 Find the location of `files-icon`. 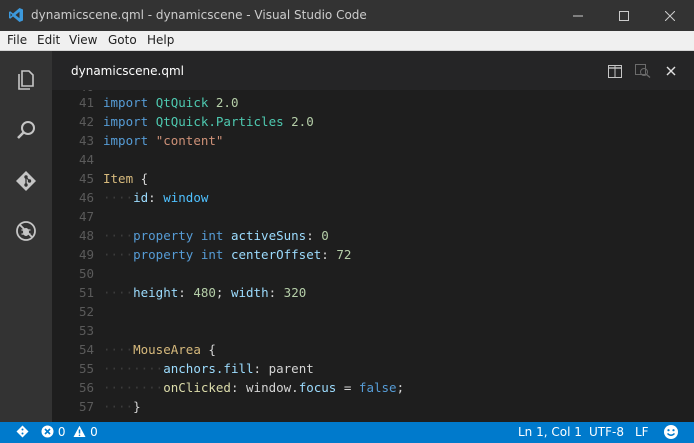

files-icon is located at coordinates (26, 80).